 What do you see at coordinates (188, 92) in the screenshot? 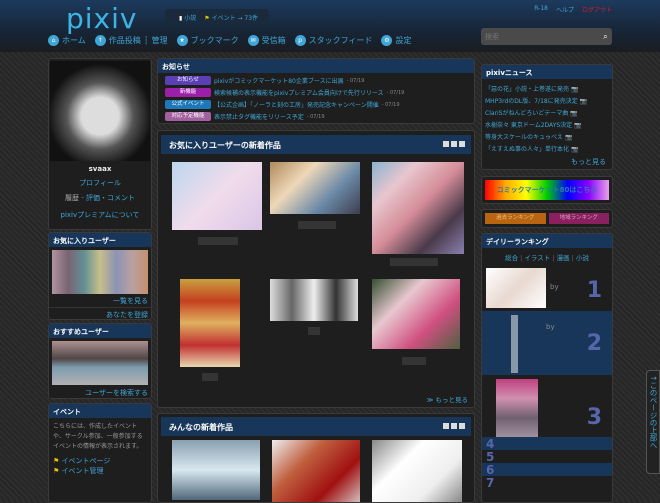
I see `notice-badge: 新機能` at bounding box center [188, 92].